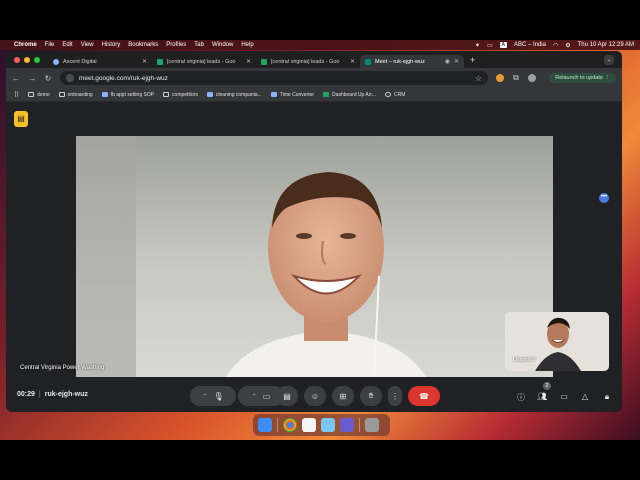 The image size is (640, 480). I want to click on chat-icon: ▭, so click(564, 396).